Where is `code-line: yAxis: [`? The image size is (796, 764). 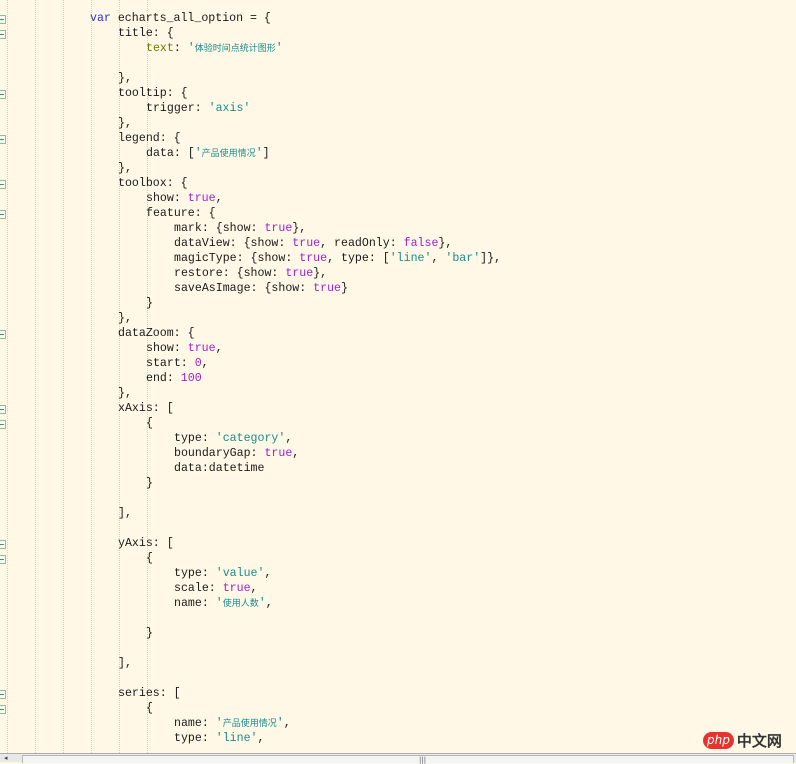
code-line: yAxis: [ is located at coordinates (146, 543).